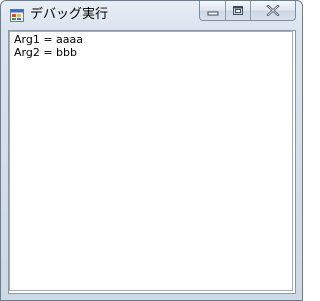 This screenshot has height=301, width=320. Describe the element at coordinates (151, 16) in the screenshot. I see `title-bar: デバッグ実行` at that location.